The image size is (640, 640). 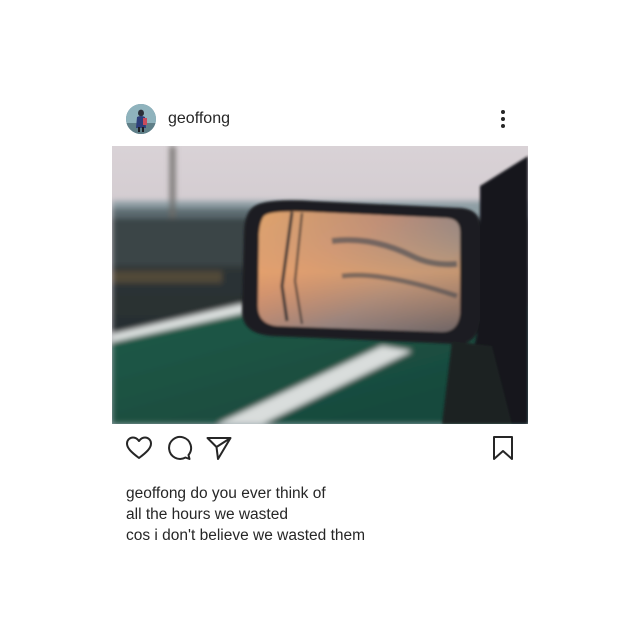 What do you see at coordinates (258, 493) in the screenshot?
I see `caption-text-1: do you ever think of` at bounding box center [258, 493].